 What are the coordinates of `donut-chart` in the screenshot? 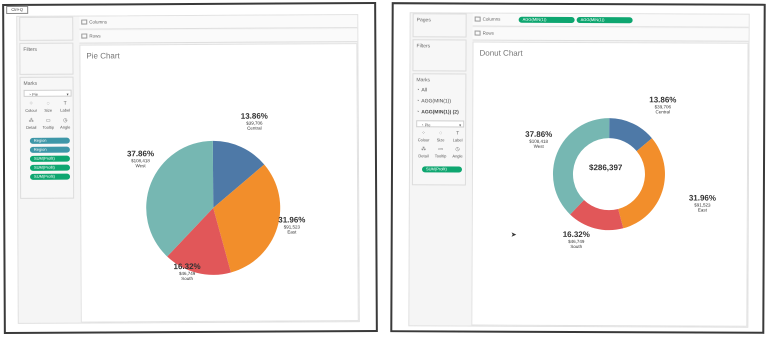 It's located at (609, 174).